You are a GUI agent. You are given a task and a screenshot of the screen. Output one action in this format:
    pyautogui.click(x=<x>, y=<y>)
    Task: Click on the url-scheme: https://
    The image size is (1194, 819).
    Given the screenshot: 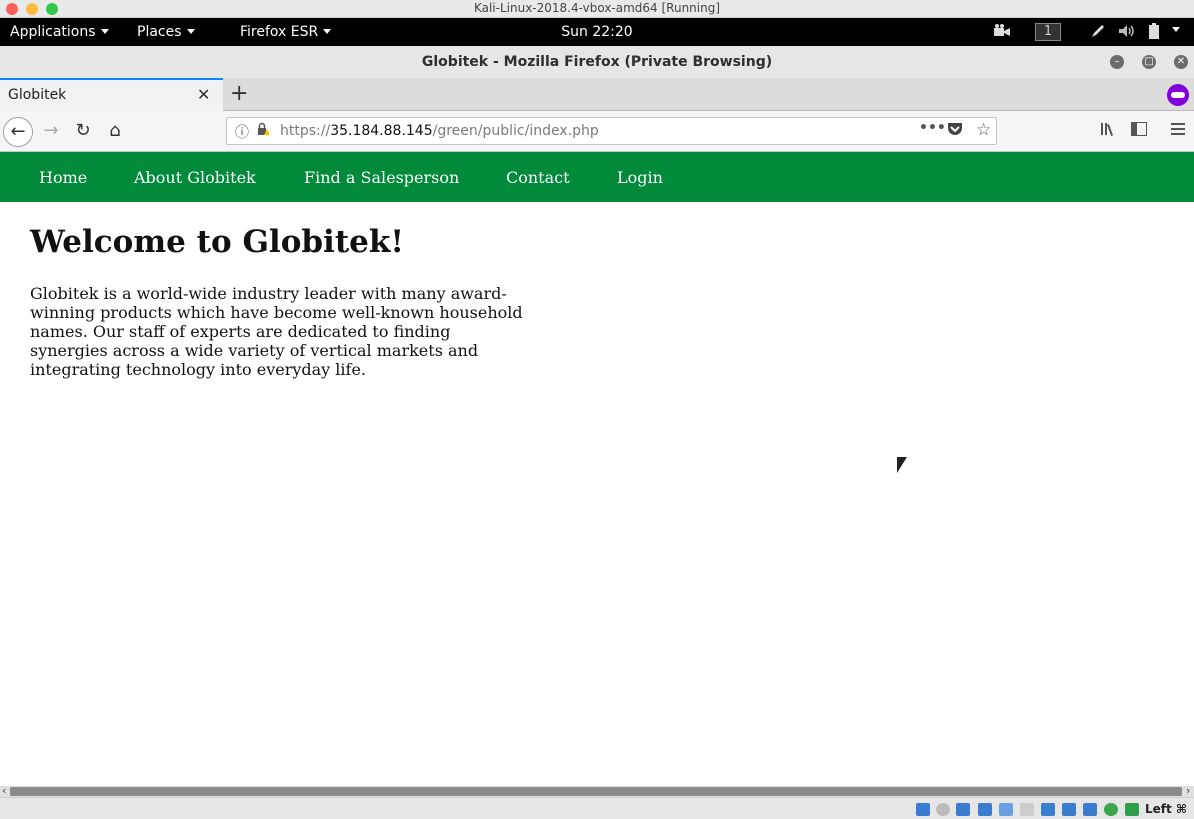 What is the action you would take?
    pyautogui.click(x=305, y=131)
    